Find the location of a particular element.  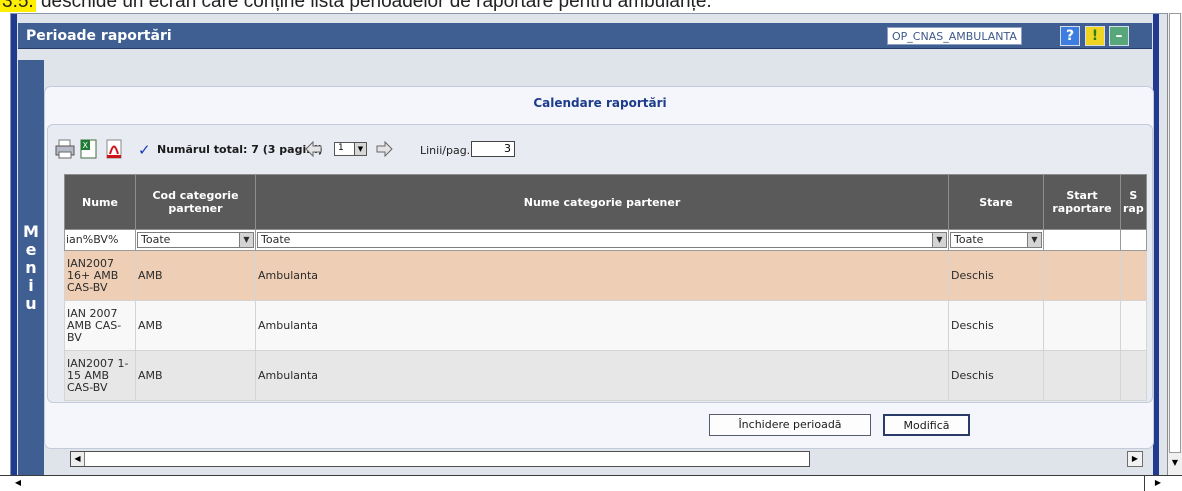

filter-start-input is located at coordinates (1082, 240).